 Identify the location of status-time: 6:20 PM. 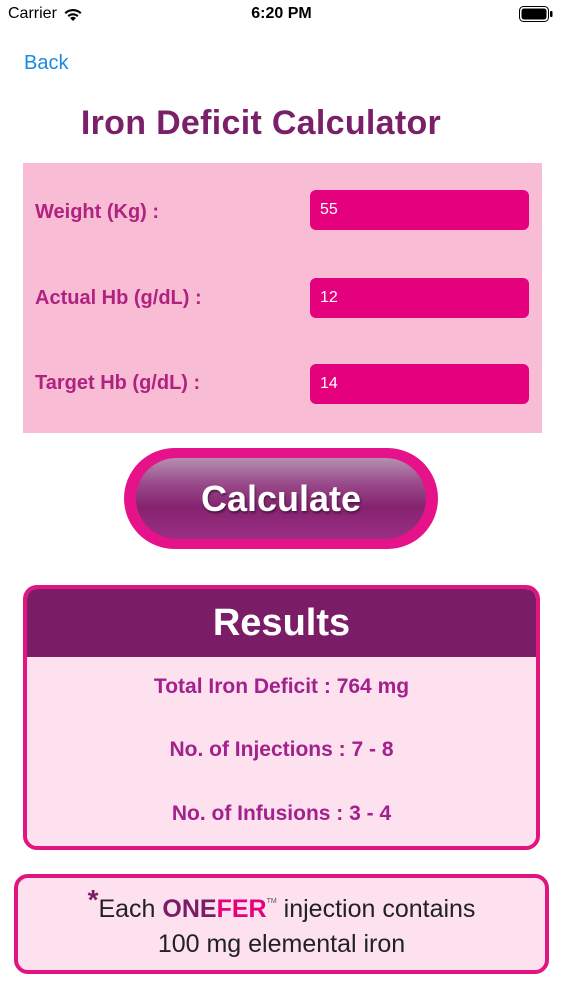
(281, 13).